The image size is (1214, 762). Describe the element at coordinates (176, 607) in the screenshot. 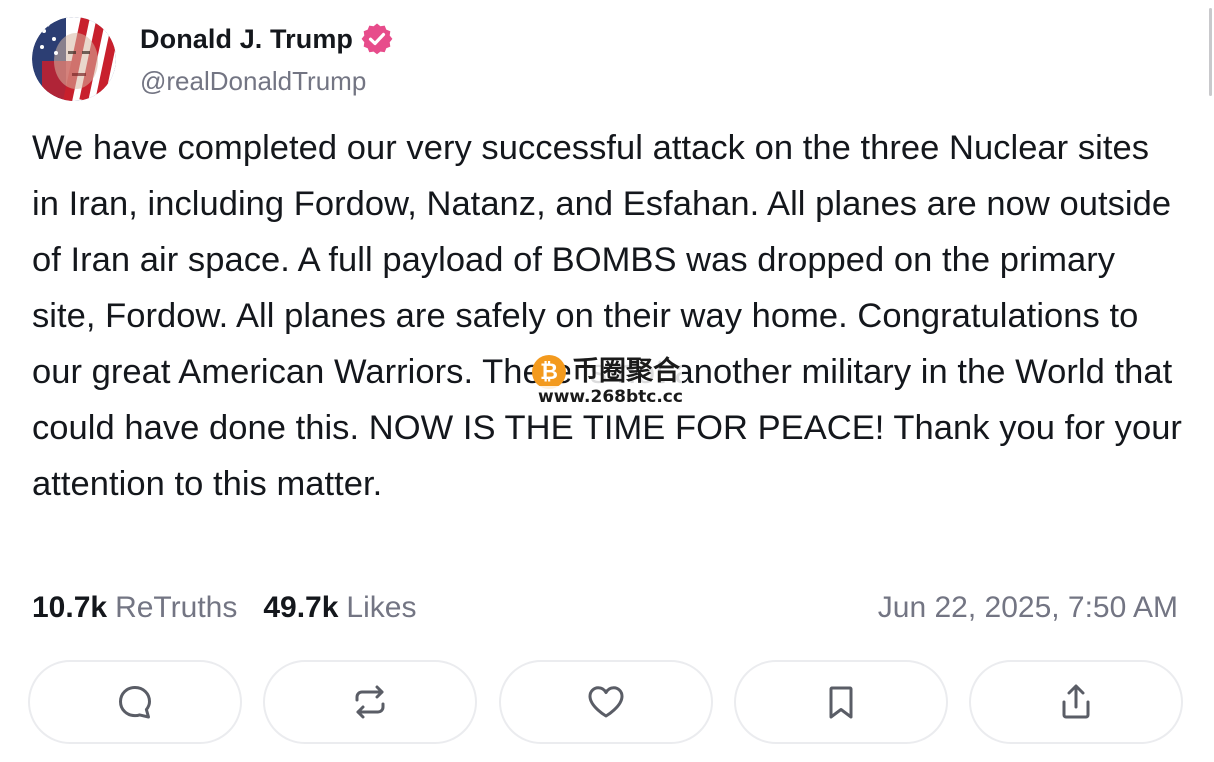

I see `retruths-label: ReTruths` at that location.